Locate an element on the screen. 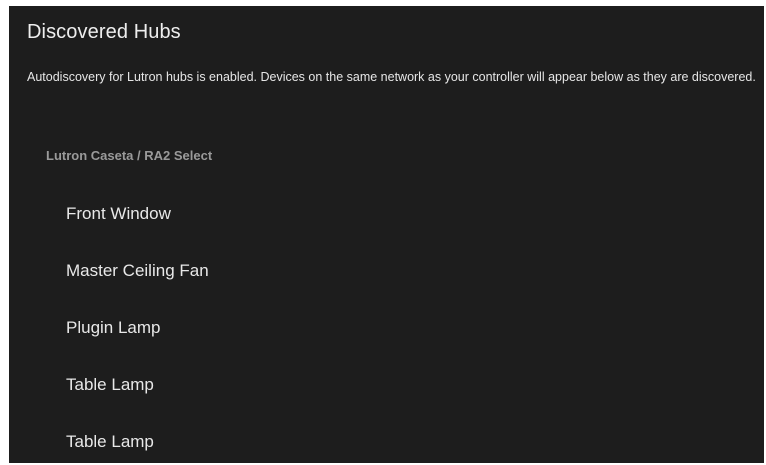  device-item-plugin-lamp: Plugin Lamp is located at coordinates (386, 328).